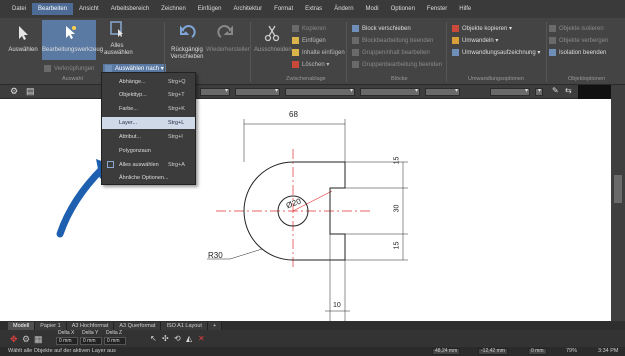 The width and height of the screenshot is (625, 356). I want to click on ausschneiden-button: Ausschneiden, so click(273, 39).